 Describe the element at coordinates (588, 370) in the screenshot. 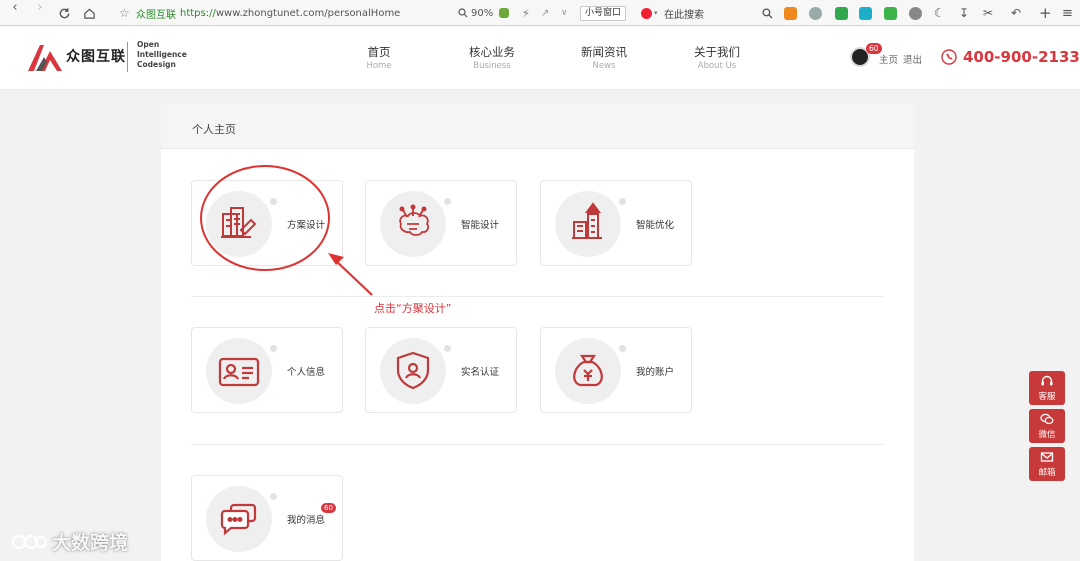

I see `money-bag-icon` at that location.